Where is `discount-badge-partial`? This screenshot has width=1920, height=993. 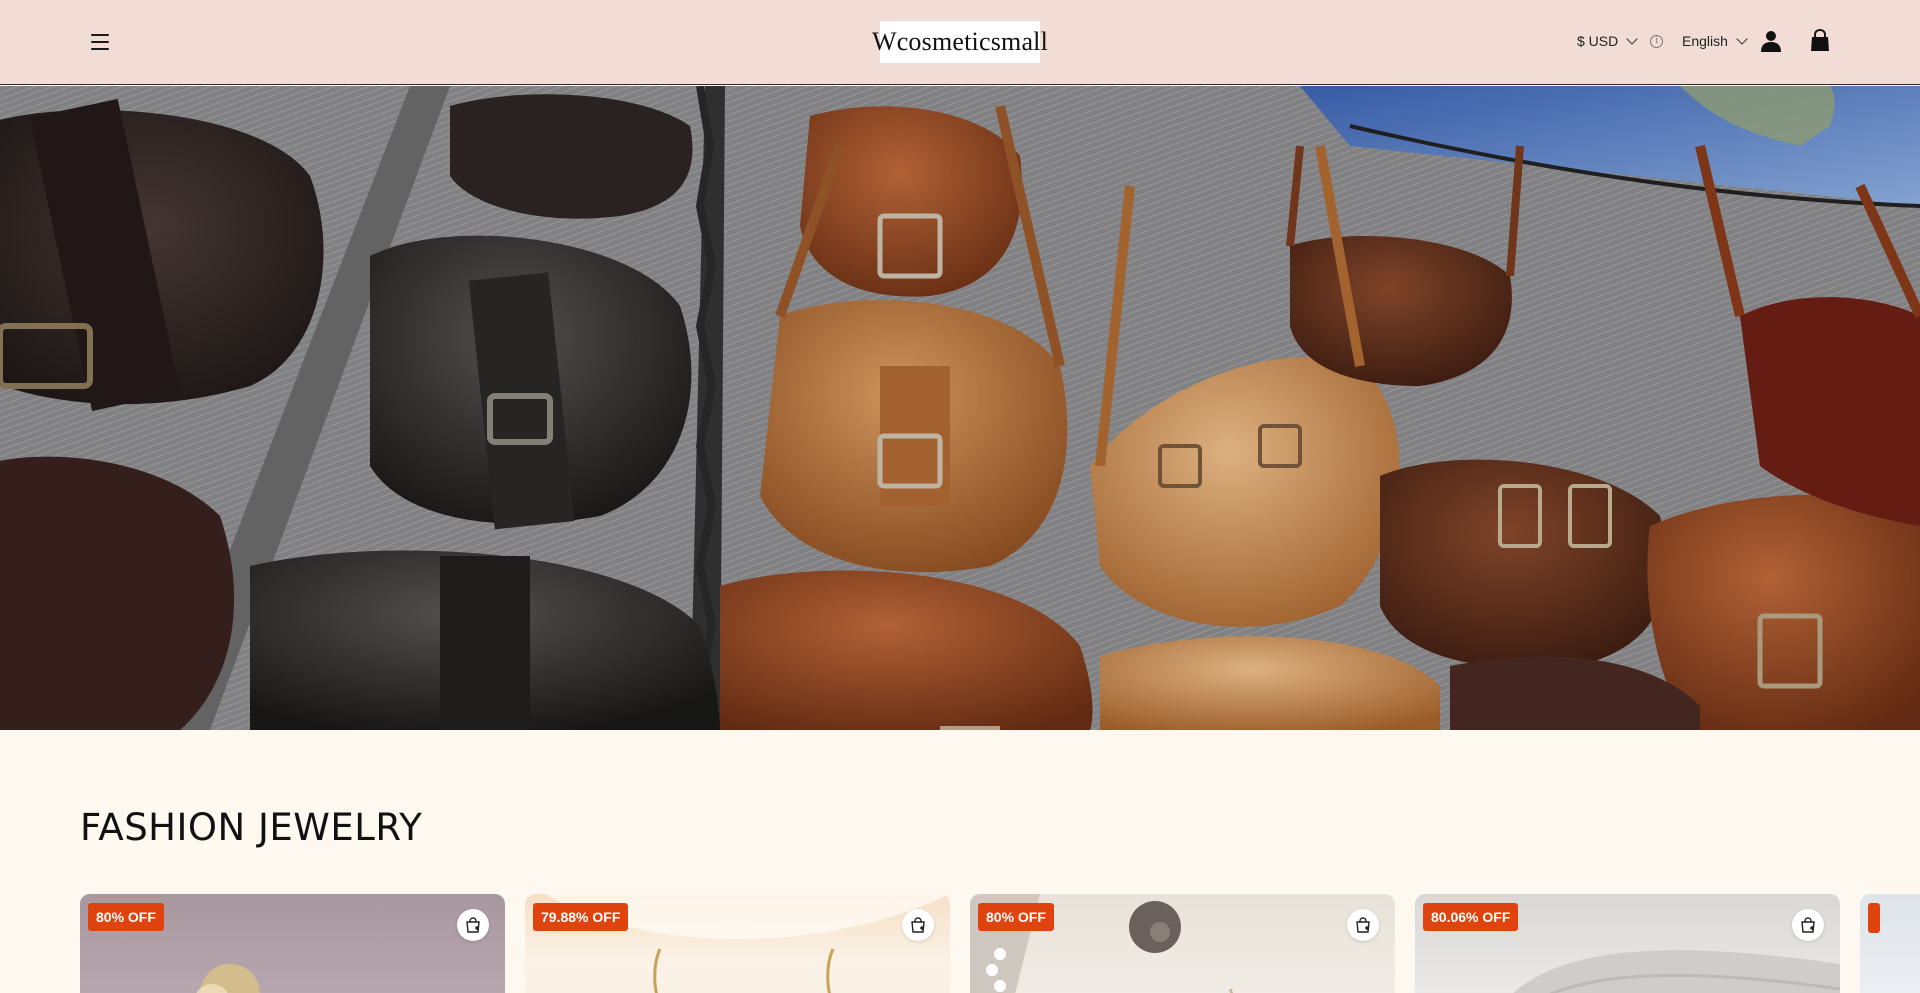 discount-badge-partial is located at coordinates (1874, 918).